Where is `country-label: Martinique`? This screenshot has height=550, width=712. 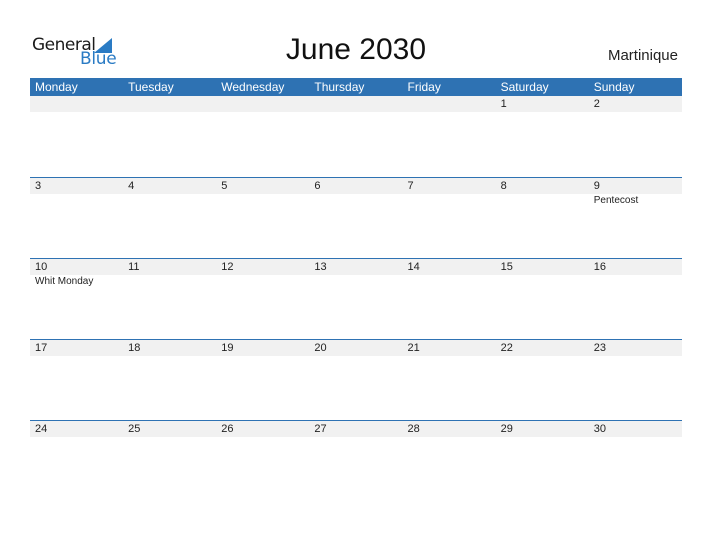
country-label: Martinique is located at coordinates (642, 55).